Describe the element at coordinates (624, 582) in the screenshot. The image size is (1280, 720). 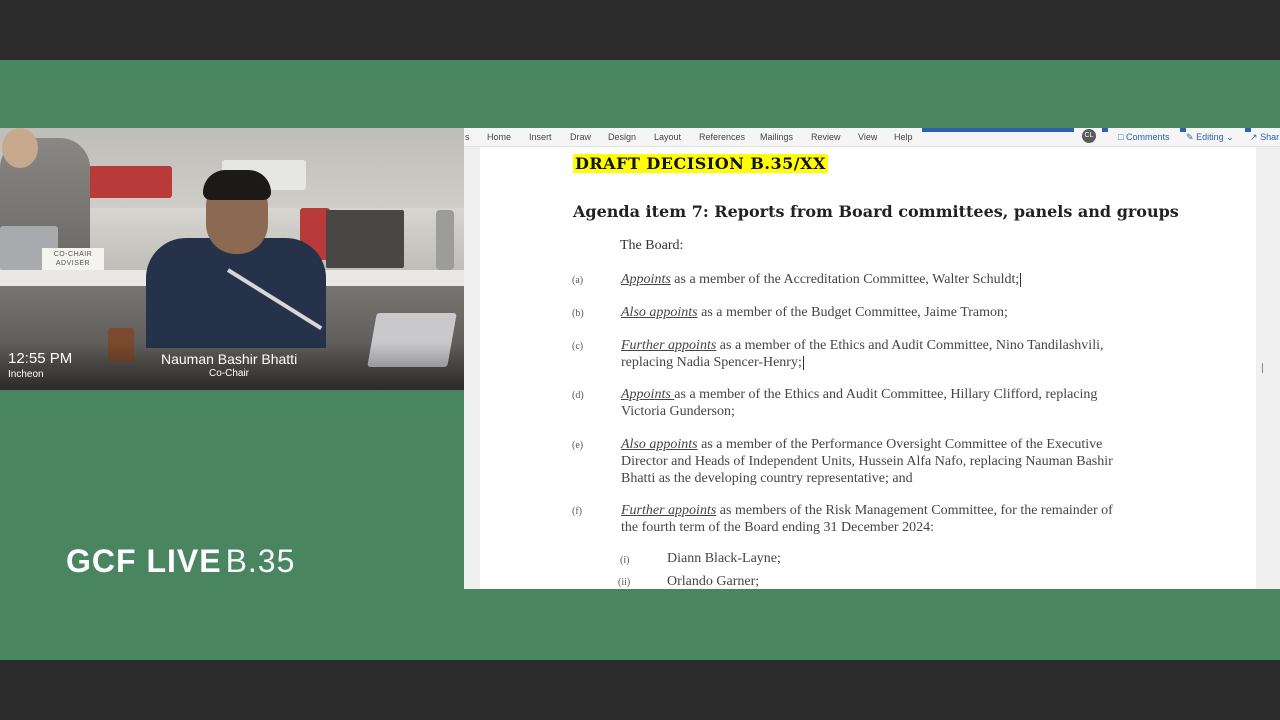
I see `subitem-label: (ii)` at that location.